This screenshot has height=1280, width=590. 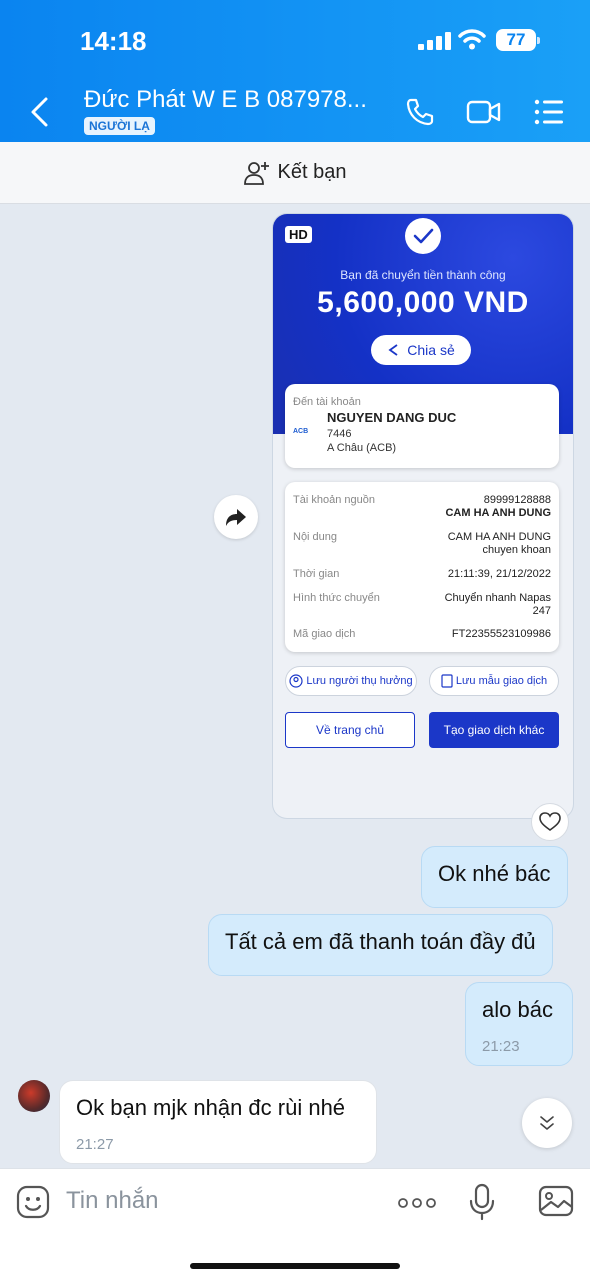 I want to click on more-options-icon, so click(x=417, y=1203).